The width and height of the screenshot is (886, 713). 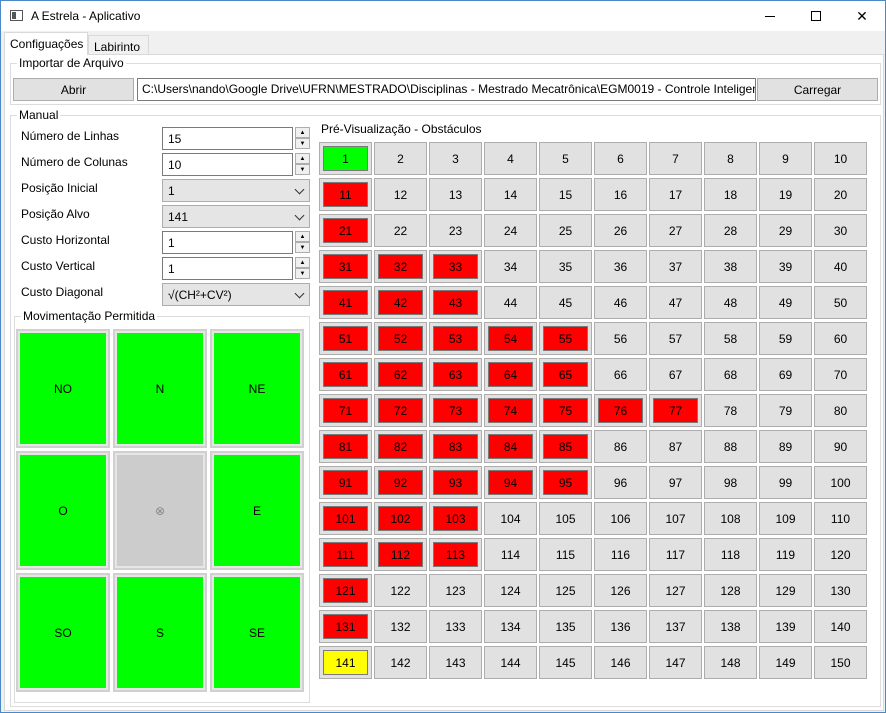 I want to click on grid-cell: 111, so click(x=345, y=554).